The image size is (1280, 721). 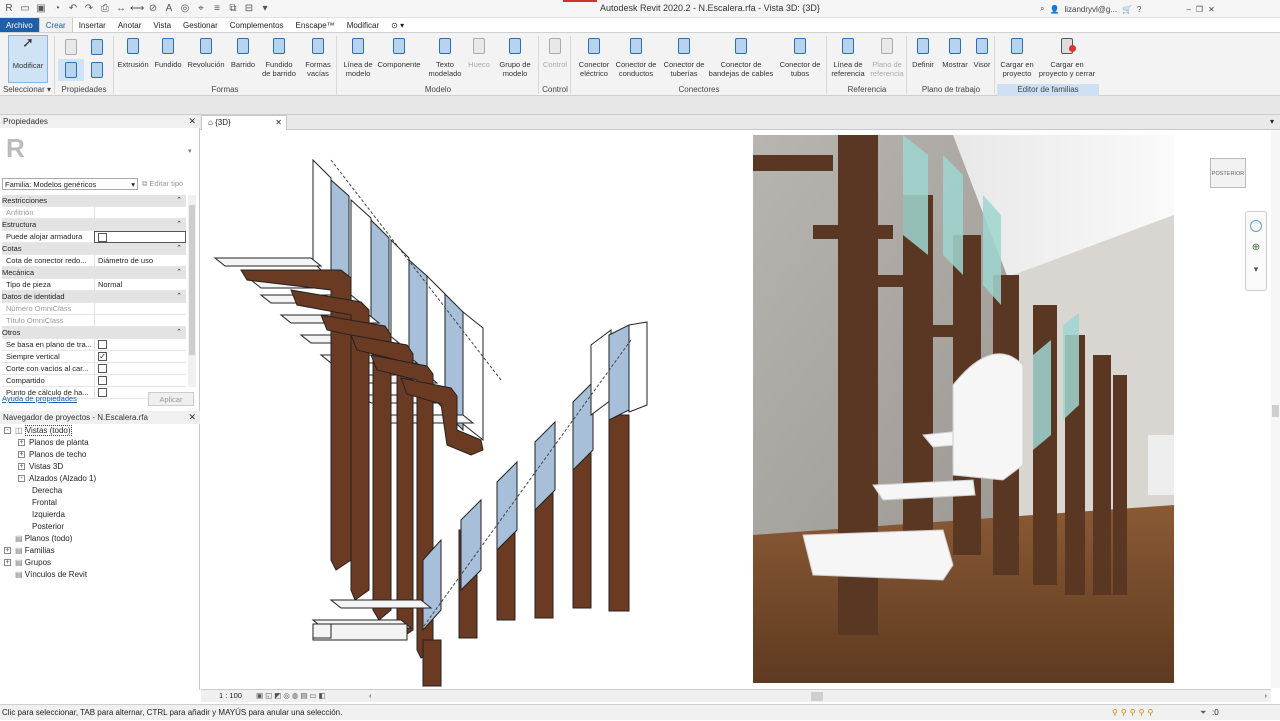 What do you see at coordinates (71, 47) in the screenshot?
I see `properties-icon` at bounding box center [71, 47].